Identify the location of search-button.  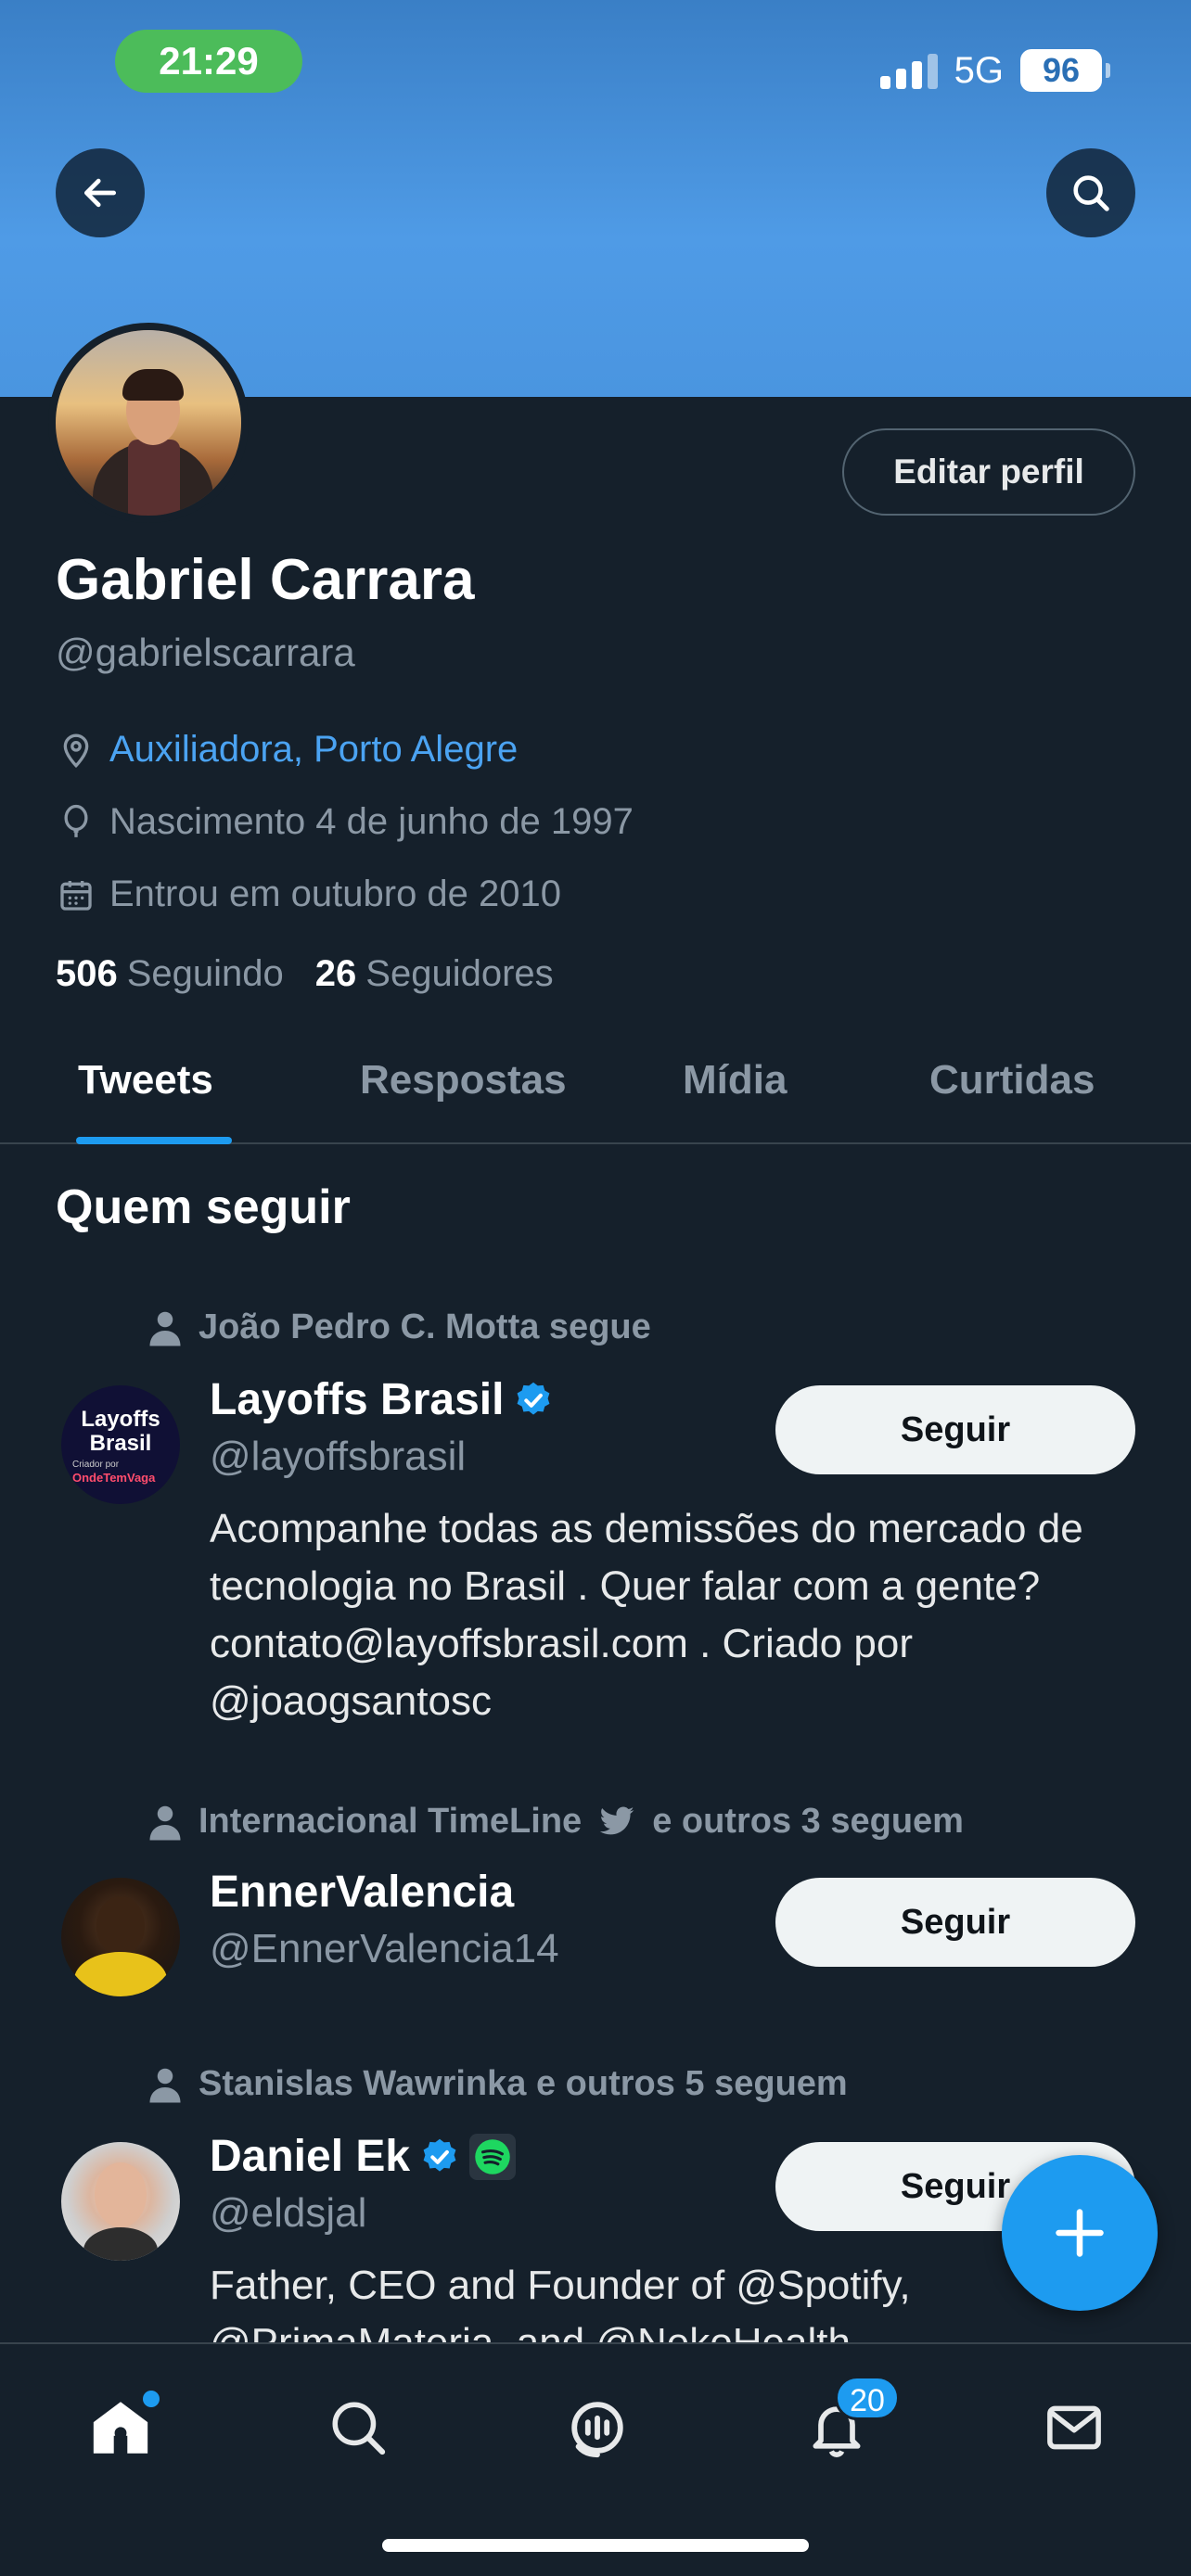
(1090, 192).